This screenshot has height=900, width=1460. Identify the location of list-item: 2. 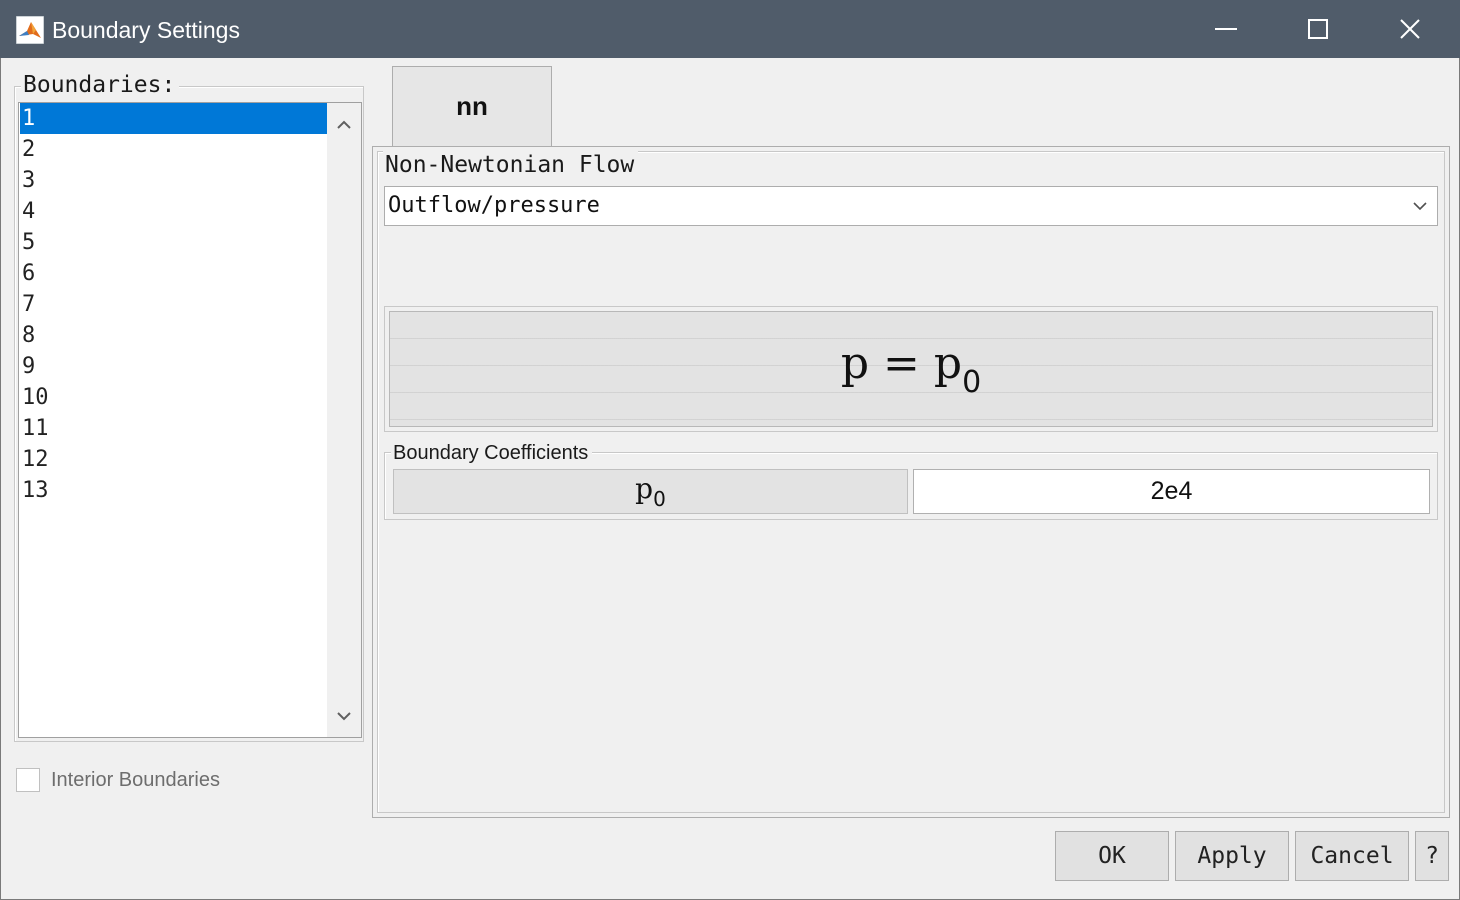
(173, 149).